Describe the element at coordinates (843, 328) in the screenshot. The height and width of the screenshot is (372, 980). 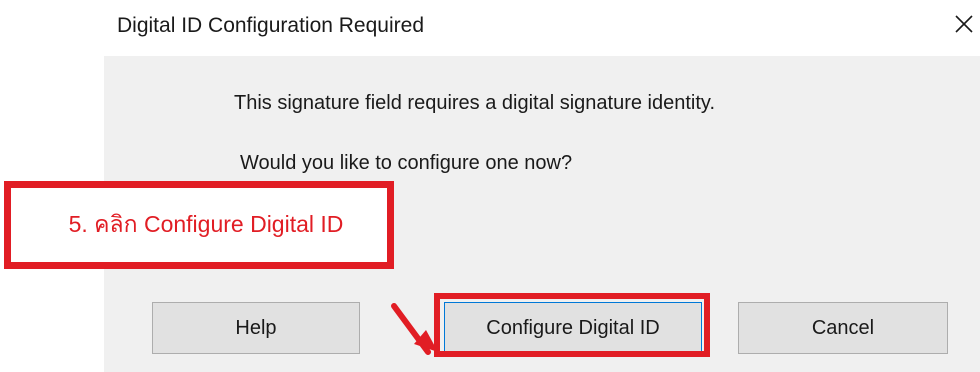
I see `cancel-button: Cancel` at that location.